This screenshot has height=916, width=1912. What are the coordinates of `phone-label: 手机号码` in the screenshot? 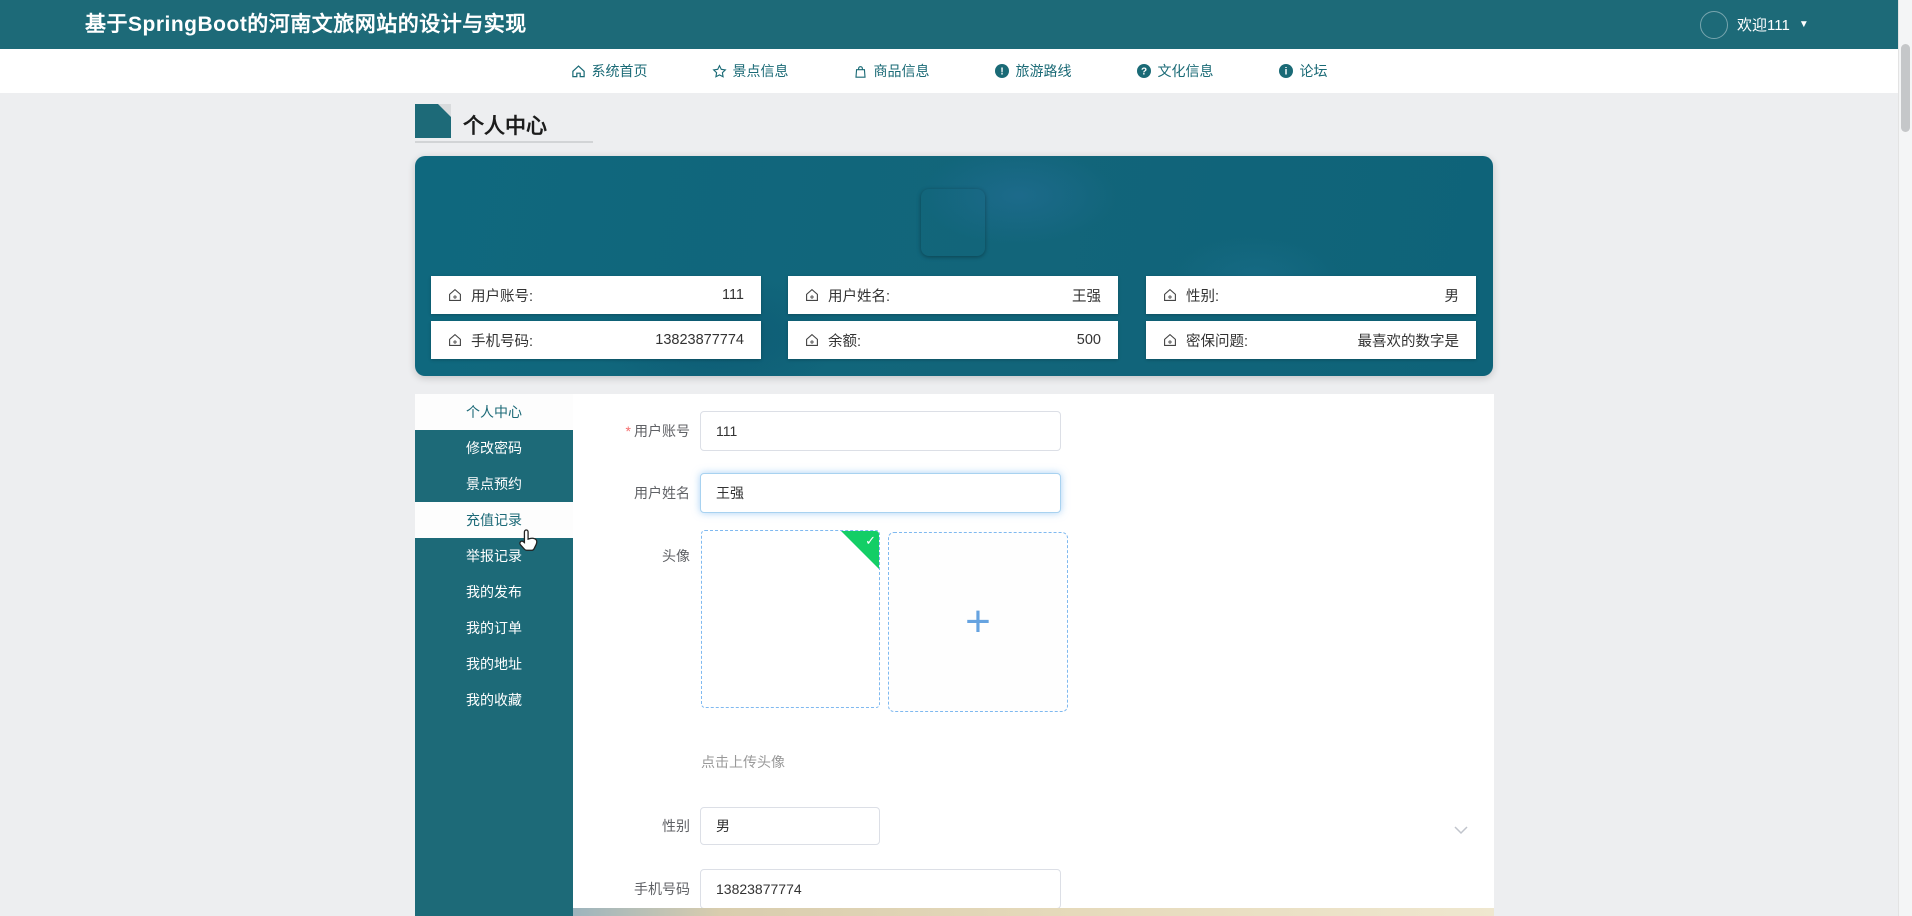 It's located at (662, 889).